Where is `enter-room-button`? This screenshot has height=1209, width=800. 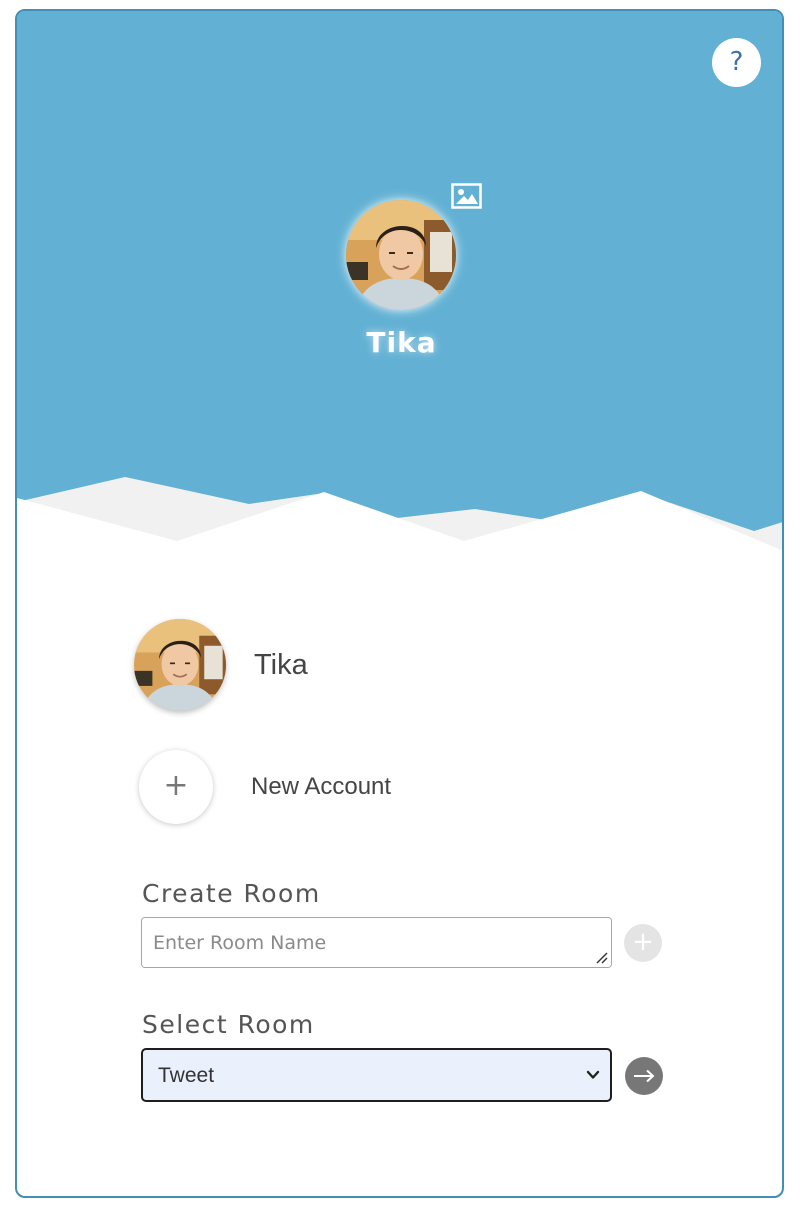 enter-room-button is located at coordinates (644, 1076).